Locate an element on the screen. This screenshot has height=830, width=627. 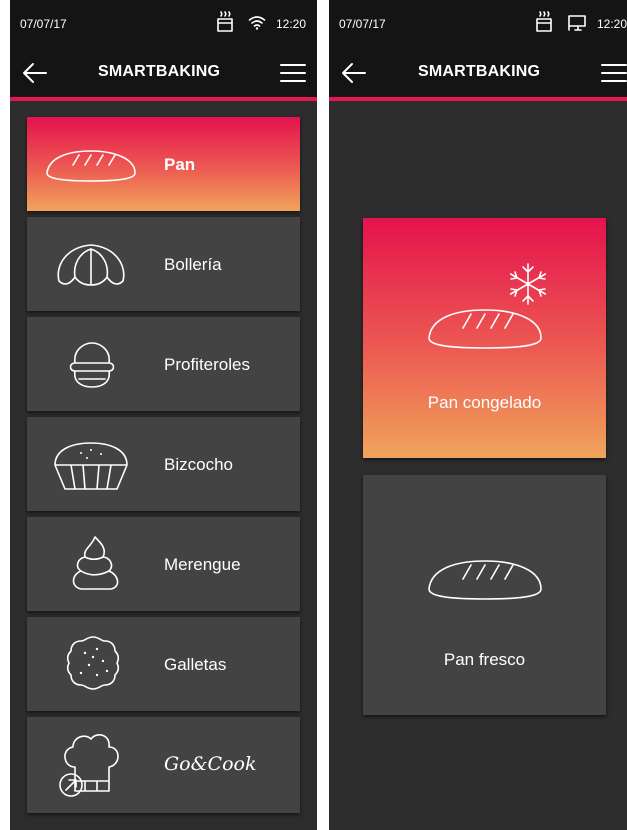
category-label: Galletas is located at coordinates (195, 664).